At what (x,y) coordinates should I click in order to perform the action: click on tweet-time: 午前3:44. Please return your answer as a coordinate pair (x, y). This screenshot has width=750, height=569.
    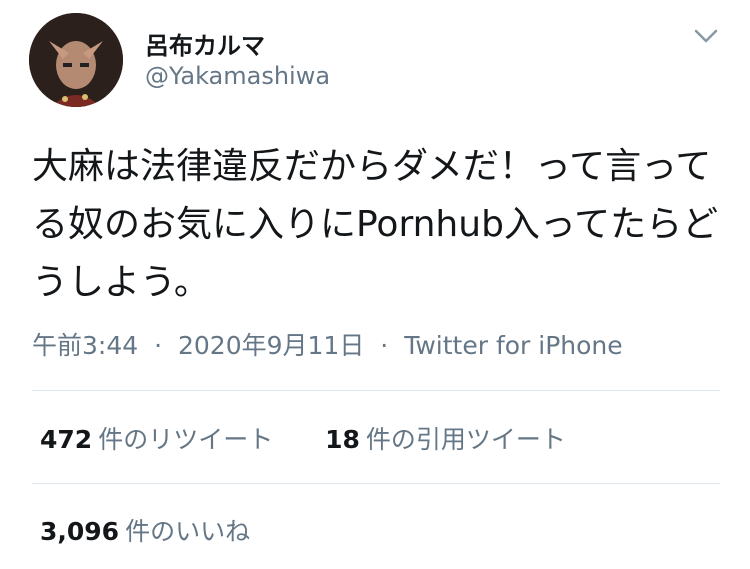
    Looking at the image, I should click on (85, 345).